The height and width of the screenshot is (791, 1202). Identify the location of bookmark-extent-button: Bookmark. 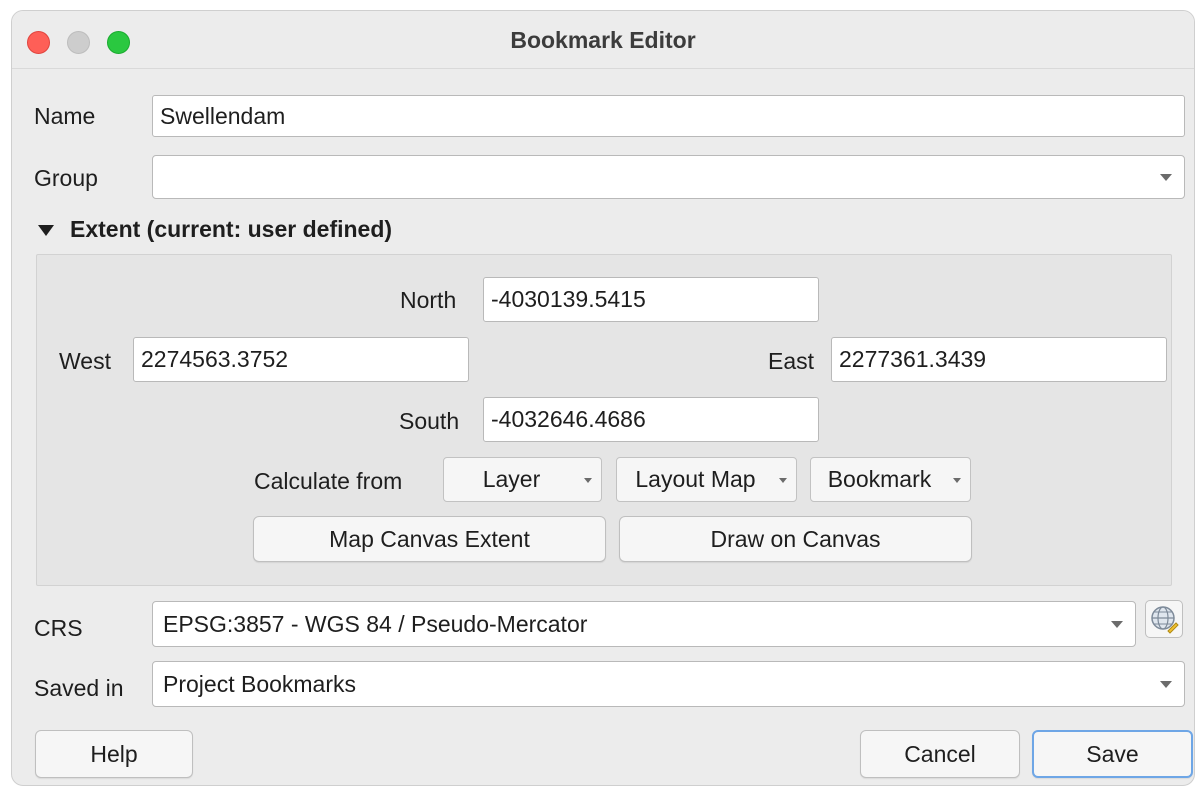
(890, 479).